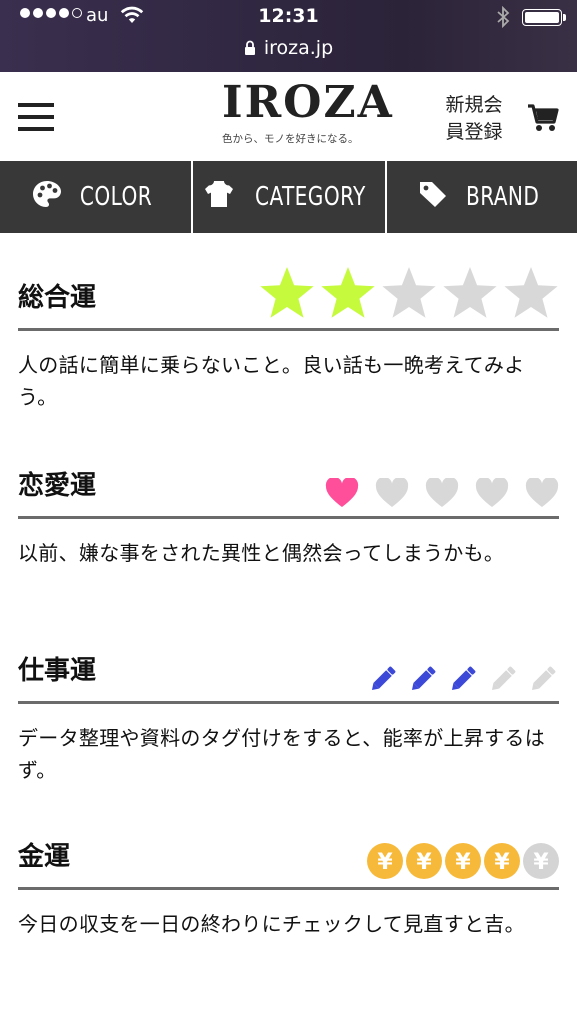 The width and height of the screenshot is (577, 1024). What do you see at coordinates (47, 197) in the screenshot?
I see `palette-icon` at bounding box center [47, 197].